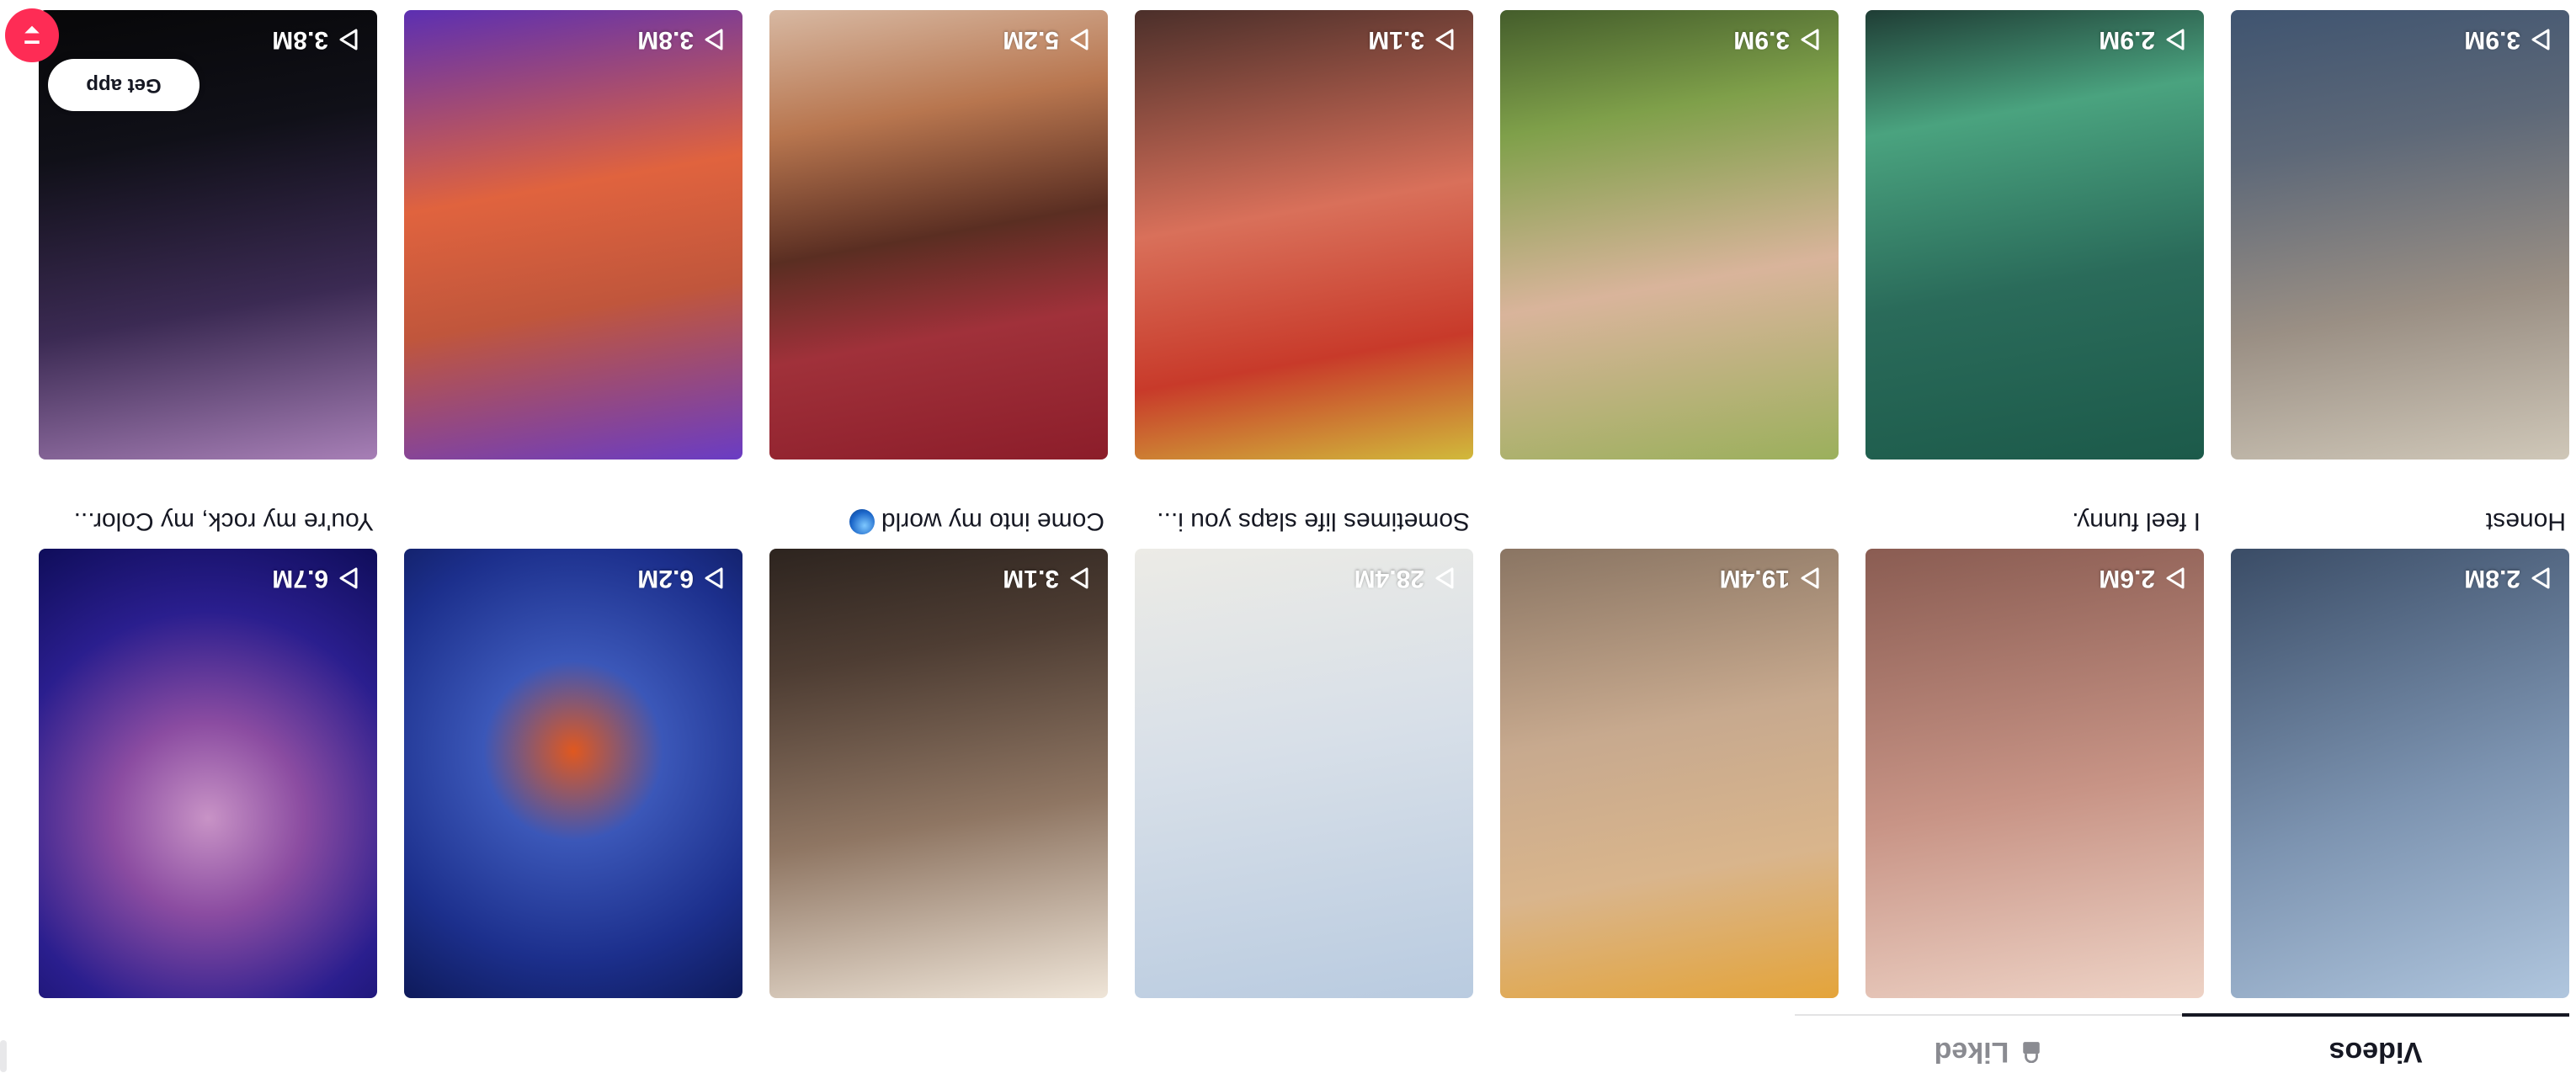  What do you see at coordinates (124, 85) in the screenshot?
I see `get-app-button: Get app` at bounding box center [124, 85].